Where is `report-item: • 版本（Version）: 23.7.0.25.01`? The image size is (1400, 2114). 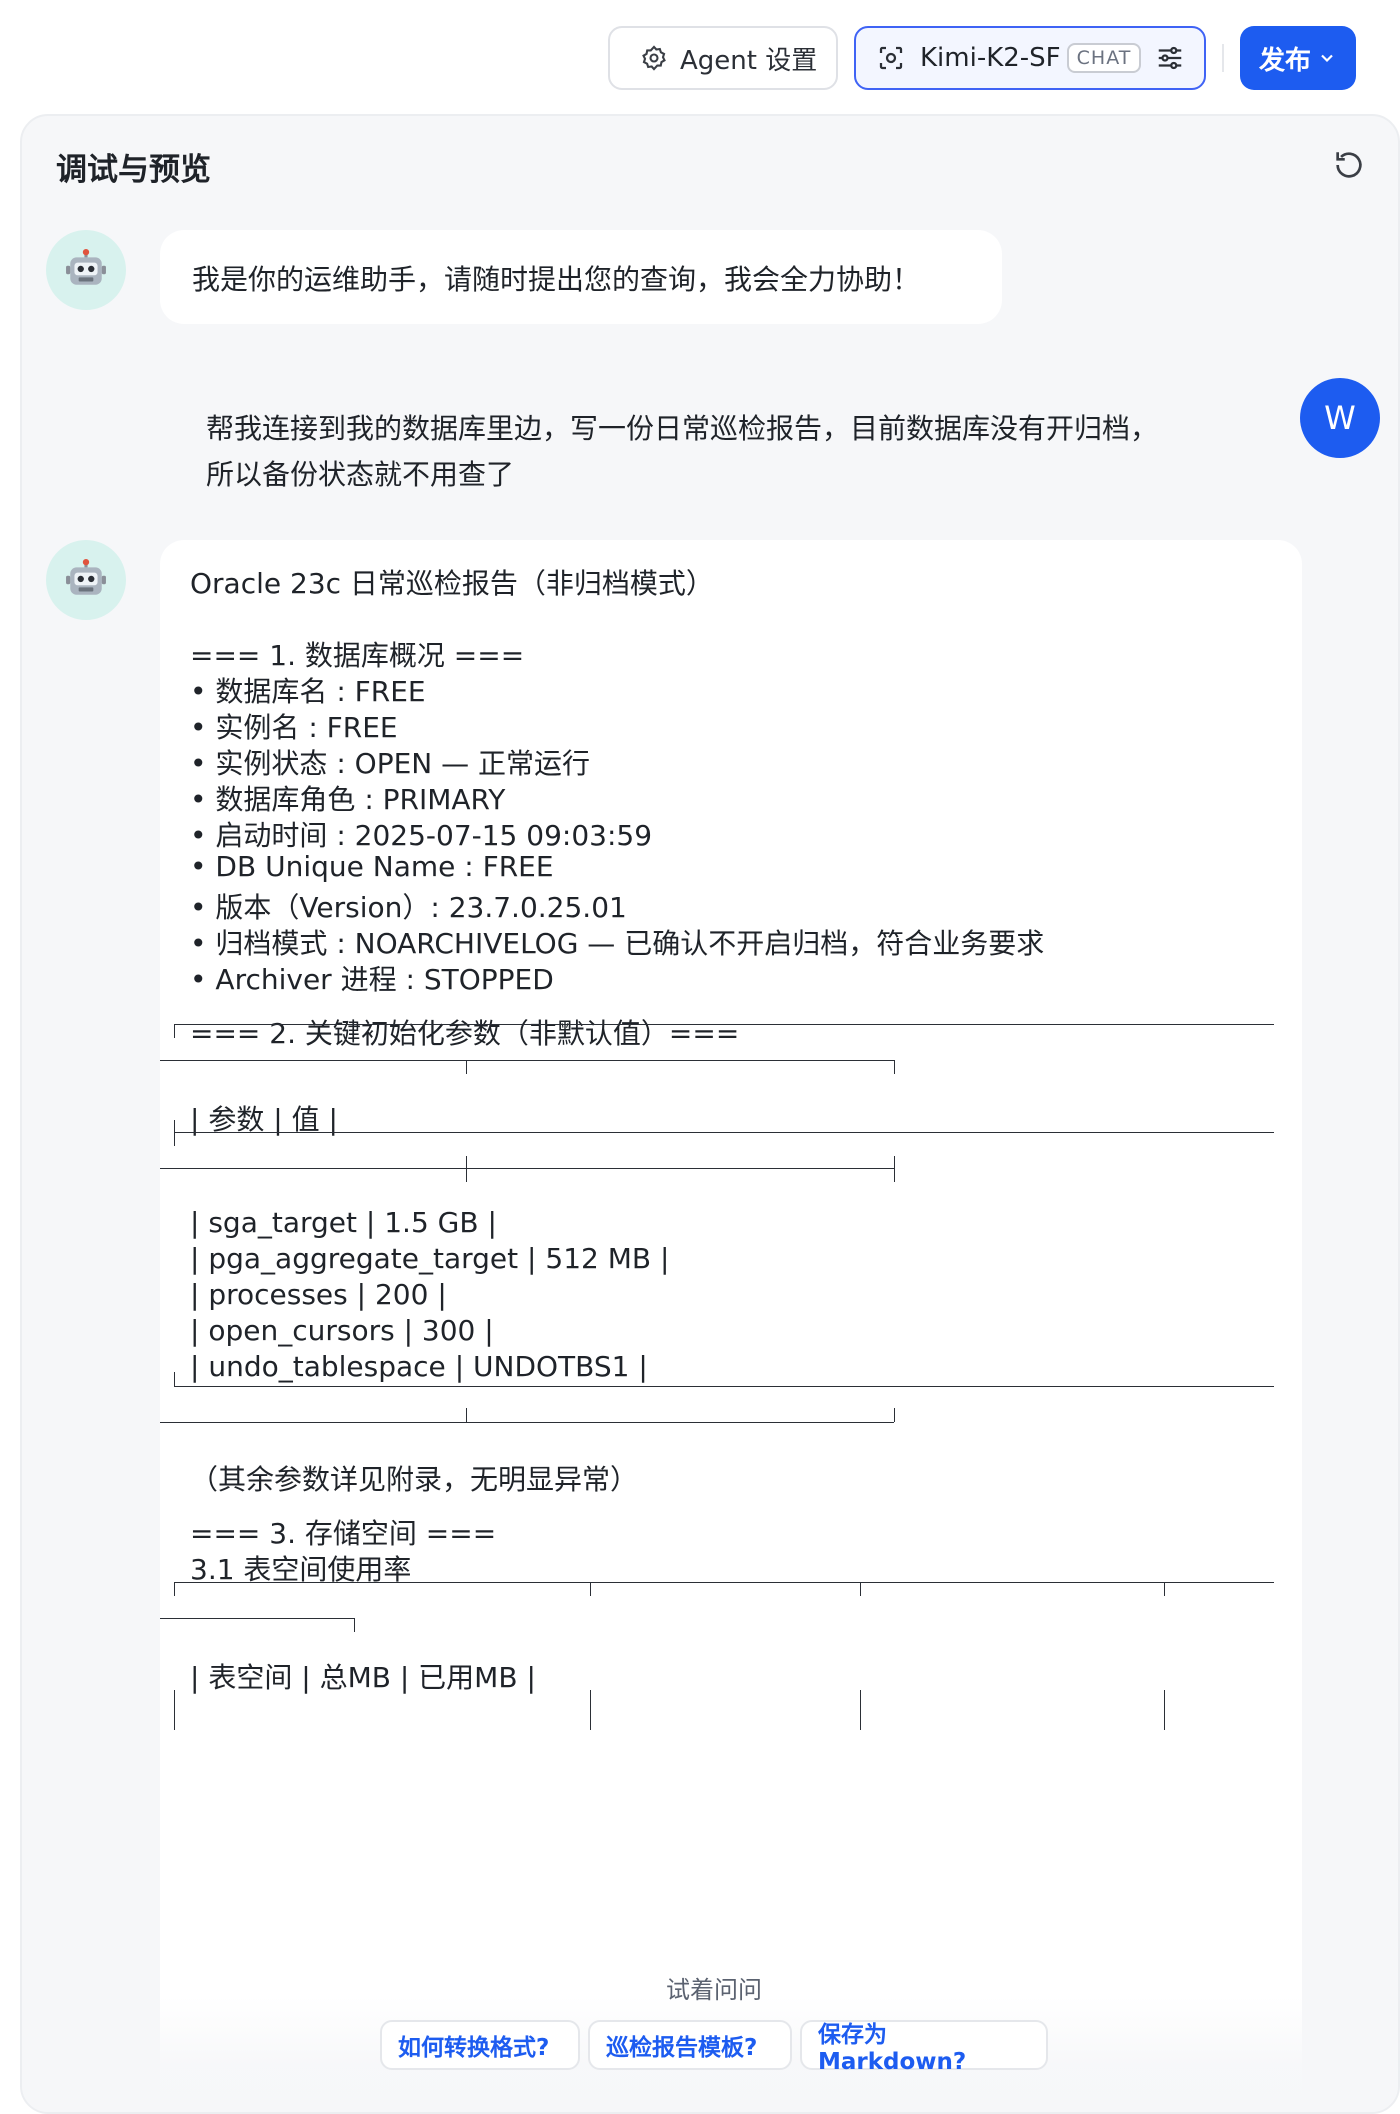 report-item: • 版本（Version）: 23.7.0.25.01 is located at coordinates (408, 907).